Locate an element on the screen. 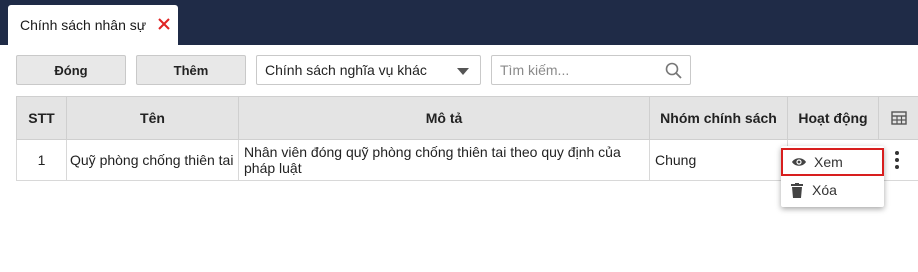 The height and width of the screenshot is (272, 918). delete-menu-item: Xóa is located at coordinates (832, 190).